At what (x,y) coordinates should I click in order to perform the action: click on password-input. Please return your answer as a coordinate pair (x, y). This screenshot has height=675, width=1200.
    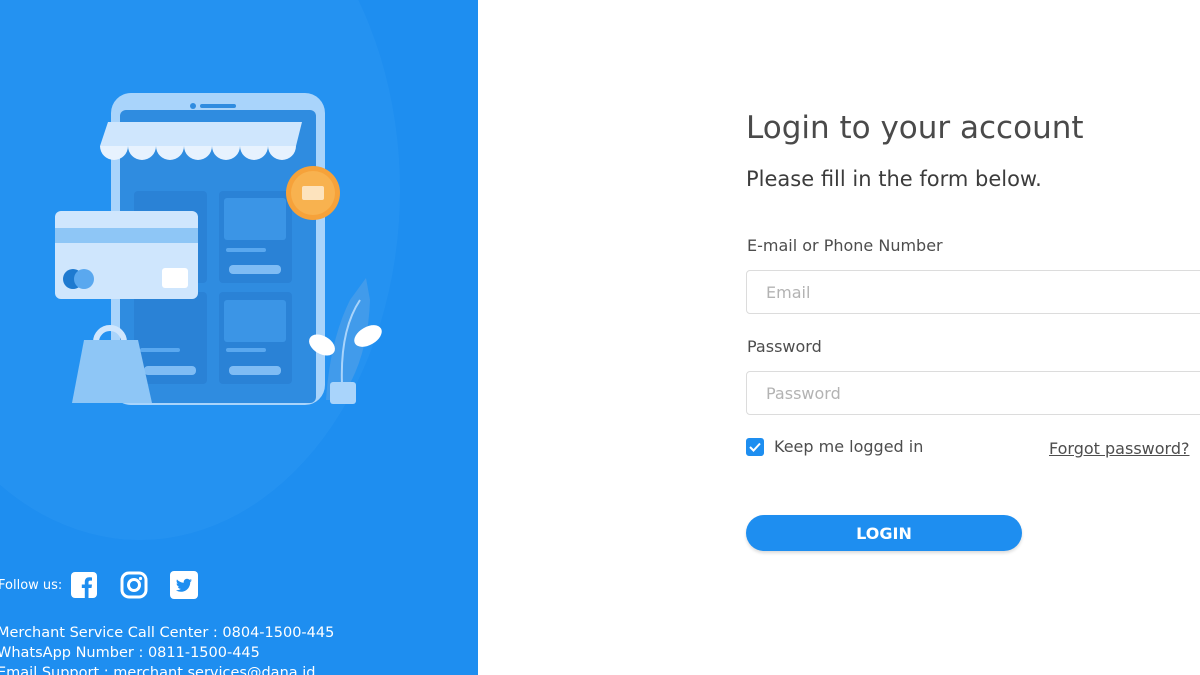
    Looking at the image, I should click on (973, 393).